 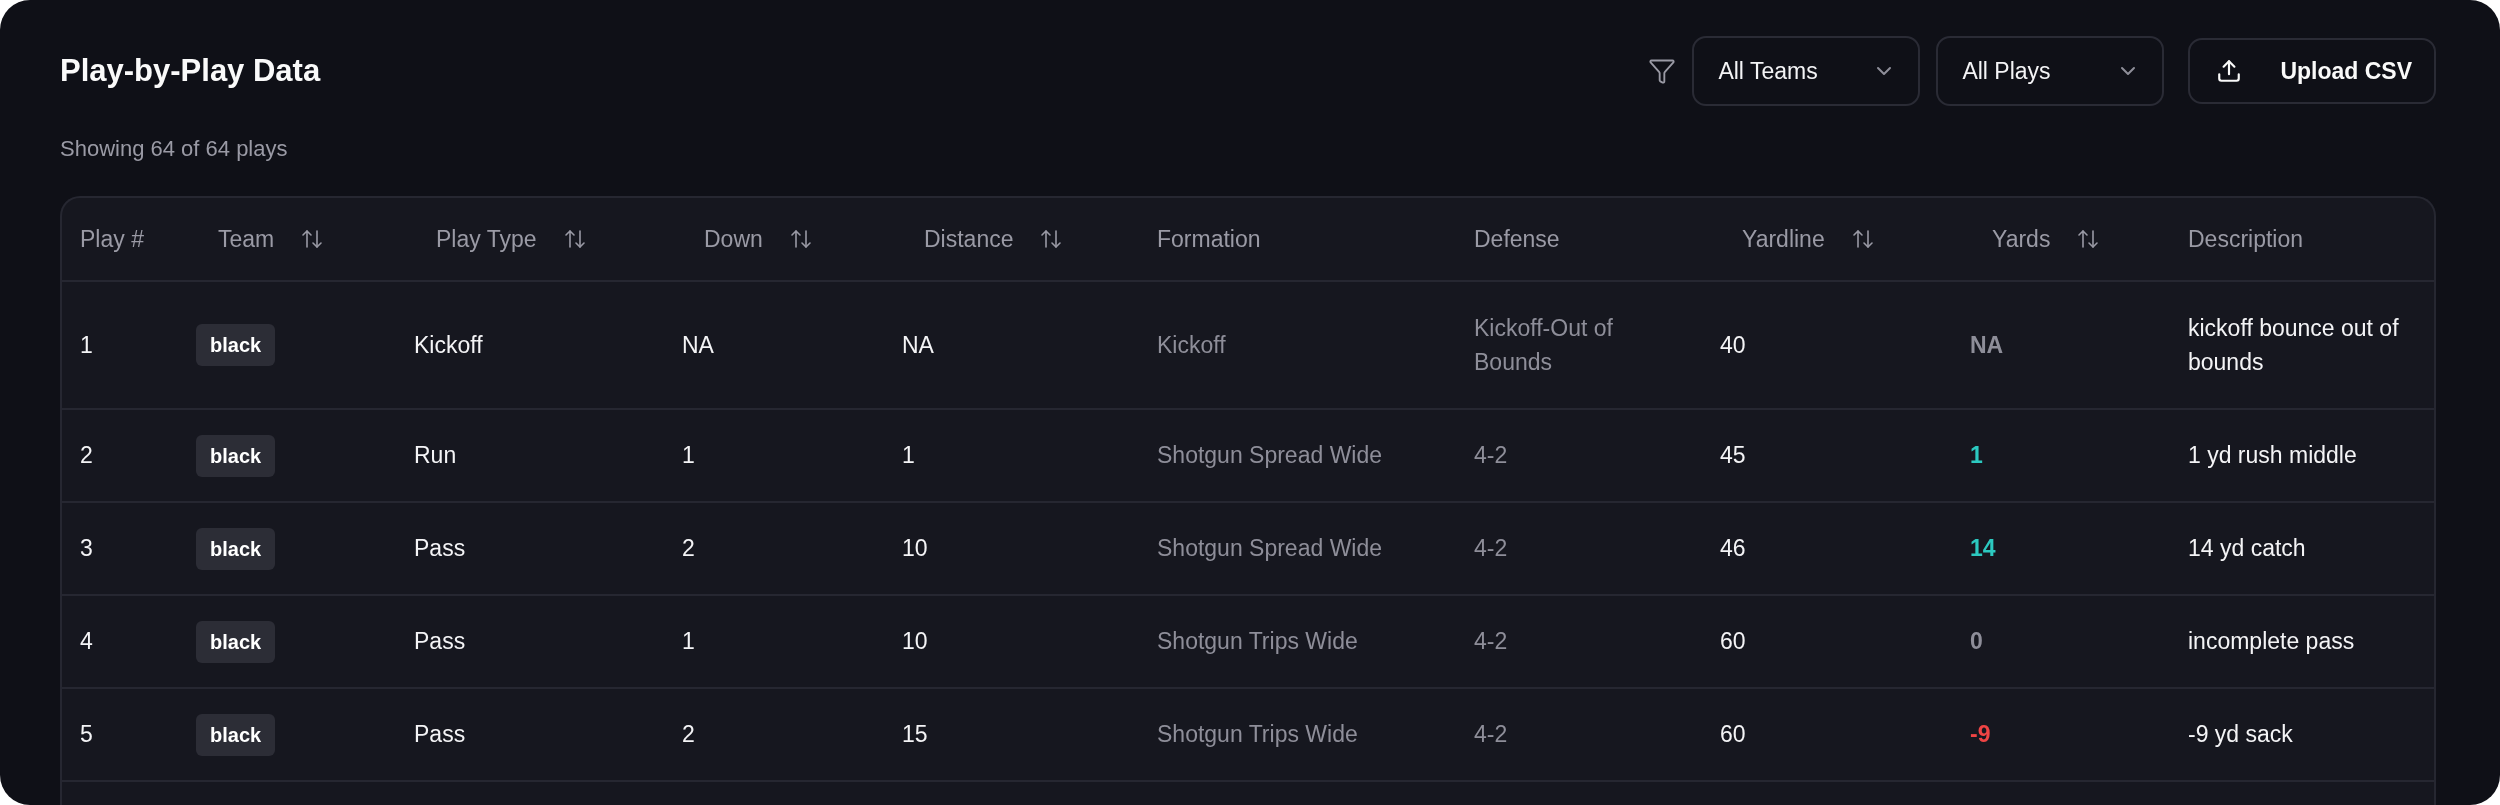 I want to click on table-cell-text: 1 yd rush middle, so click(x=2272, y=456).